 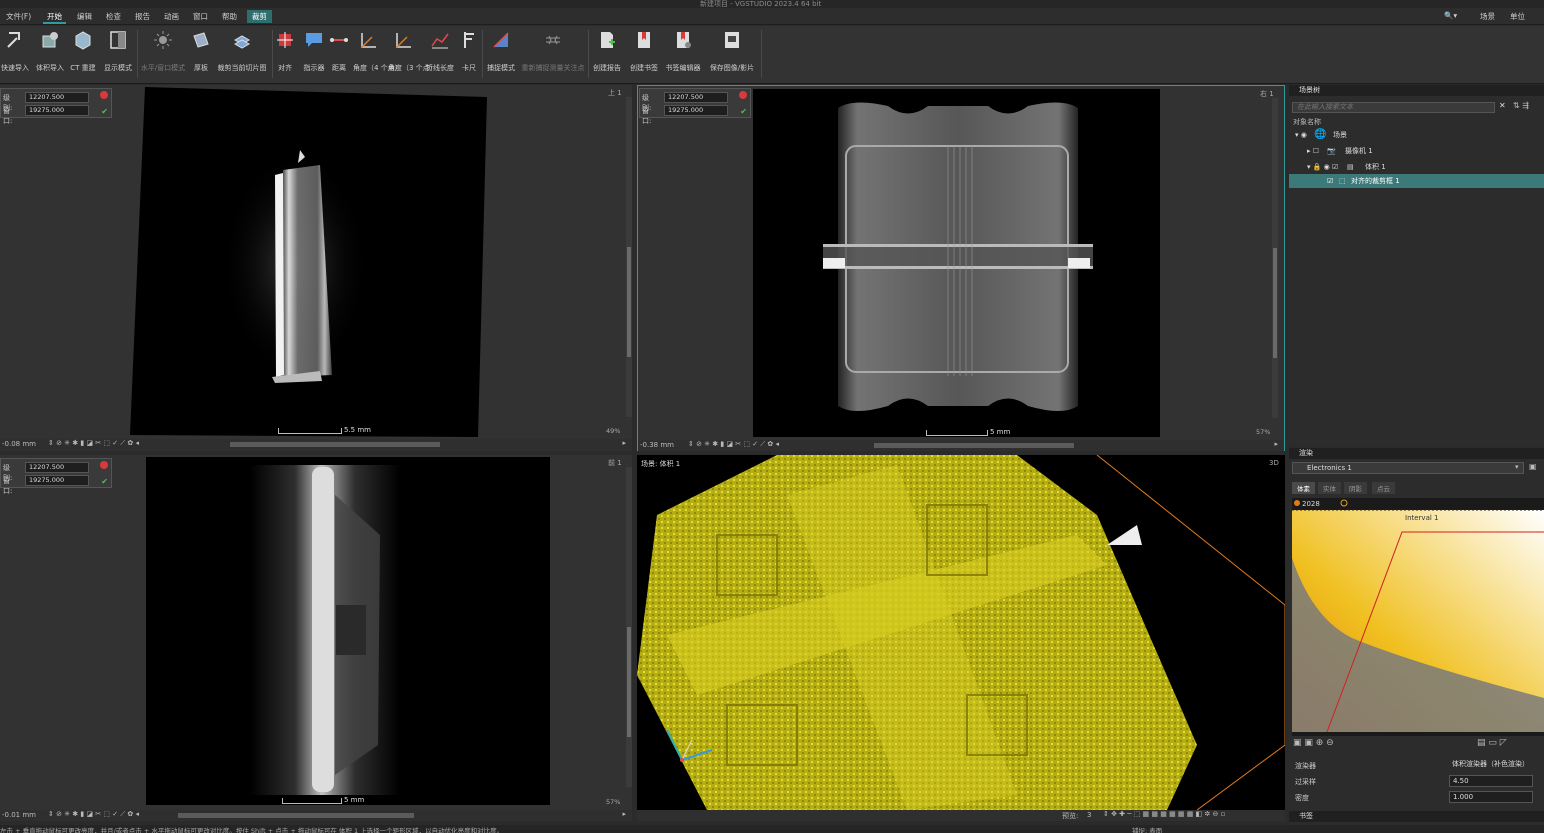 I want to click on scene-globe-icon: 🌐, so click(x=1320, y=134).